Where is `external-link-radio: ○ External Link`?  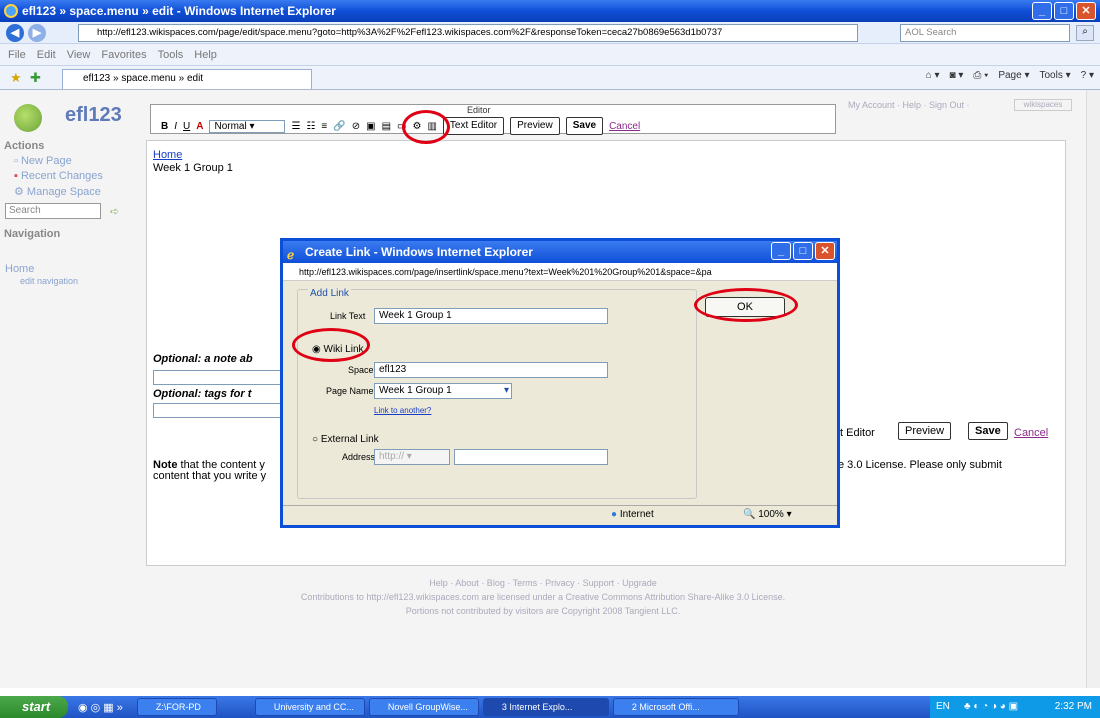
external-link-radio: ○ External Link is located at coordinates (345, 439).